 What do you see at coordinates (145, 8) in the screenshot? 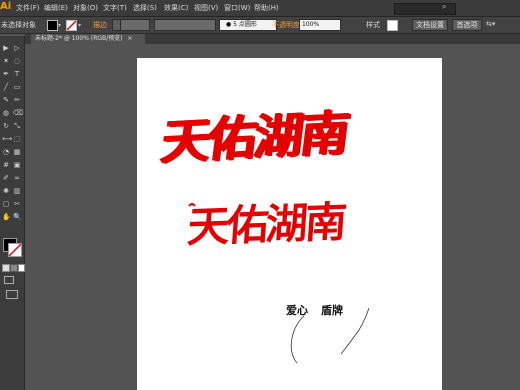
I see `menu-select: 选择(S)` at bounding box center [145, 8].